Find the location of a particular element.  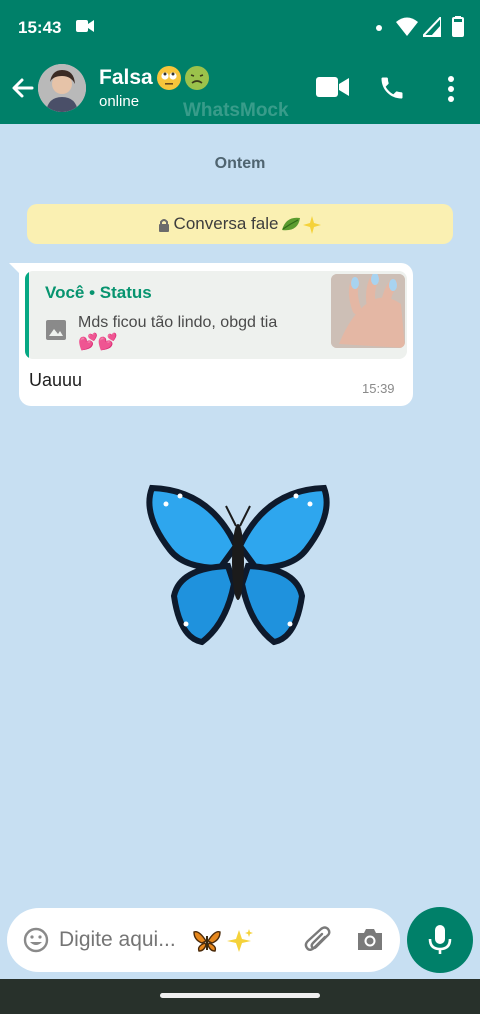

leaf-emoji is located at coordinates (302, 224).